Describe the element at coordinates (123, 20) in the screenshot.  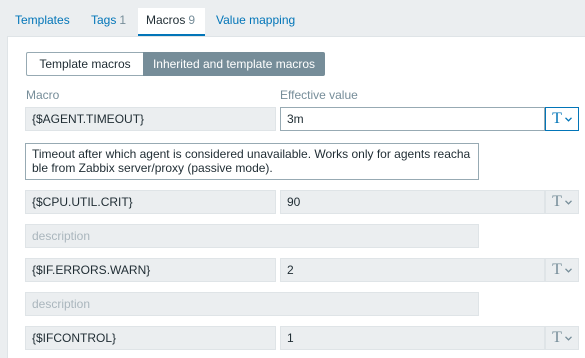
I see `tab-tags-count: 1` at that location.